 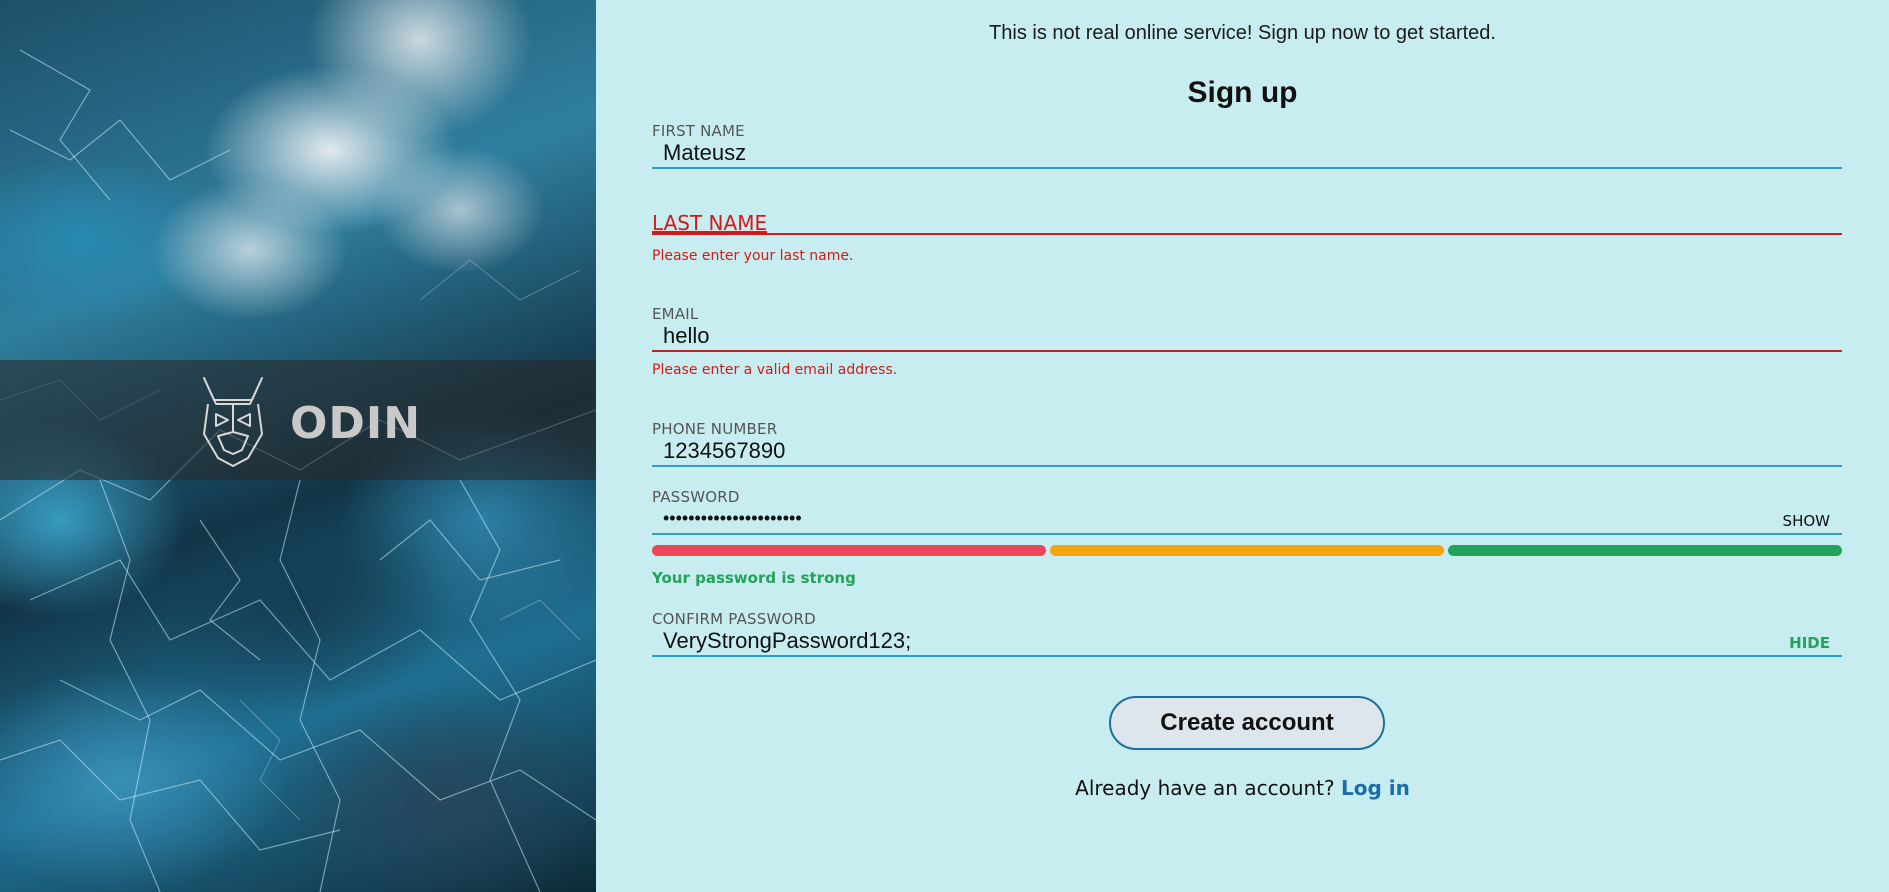 I want to click on password-strength-meter, so click(x=1247, y=550).